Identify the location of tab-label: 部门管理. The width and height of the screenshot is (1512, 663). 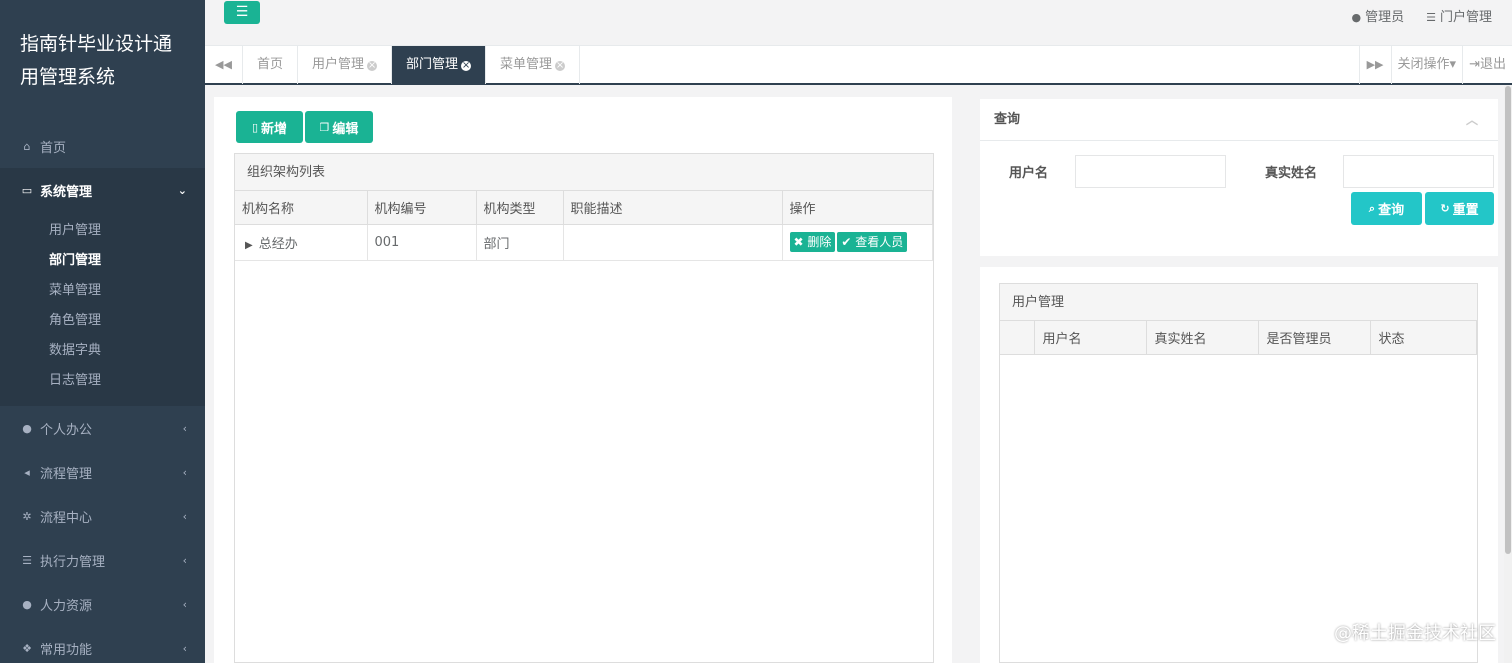
(432, 64).